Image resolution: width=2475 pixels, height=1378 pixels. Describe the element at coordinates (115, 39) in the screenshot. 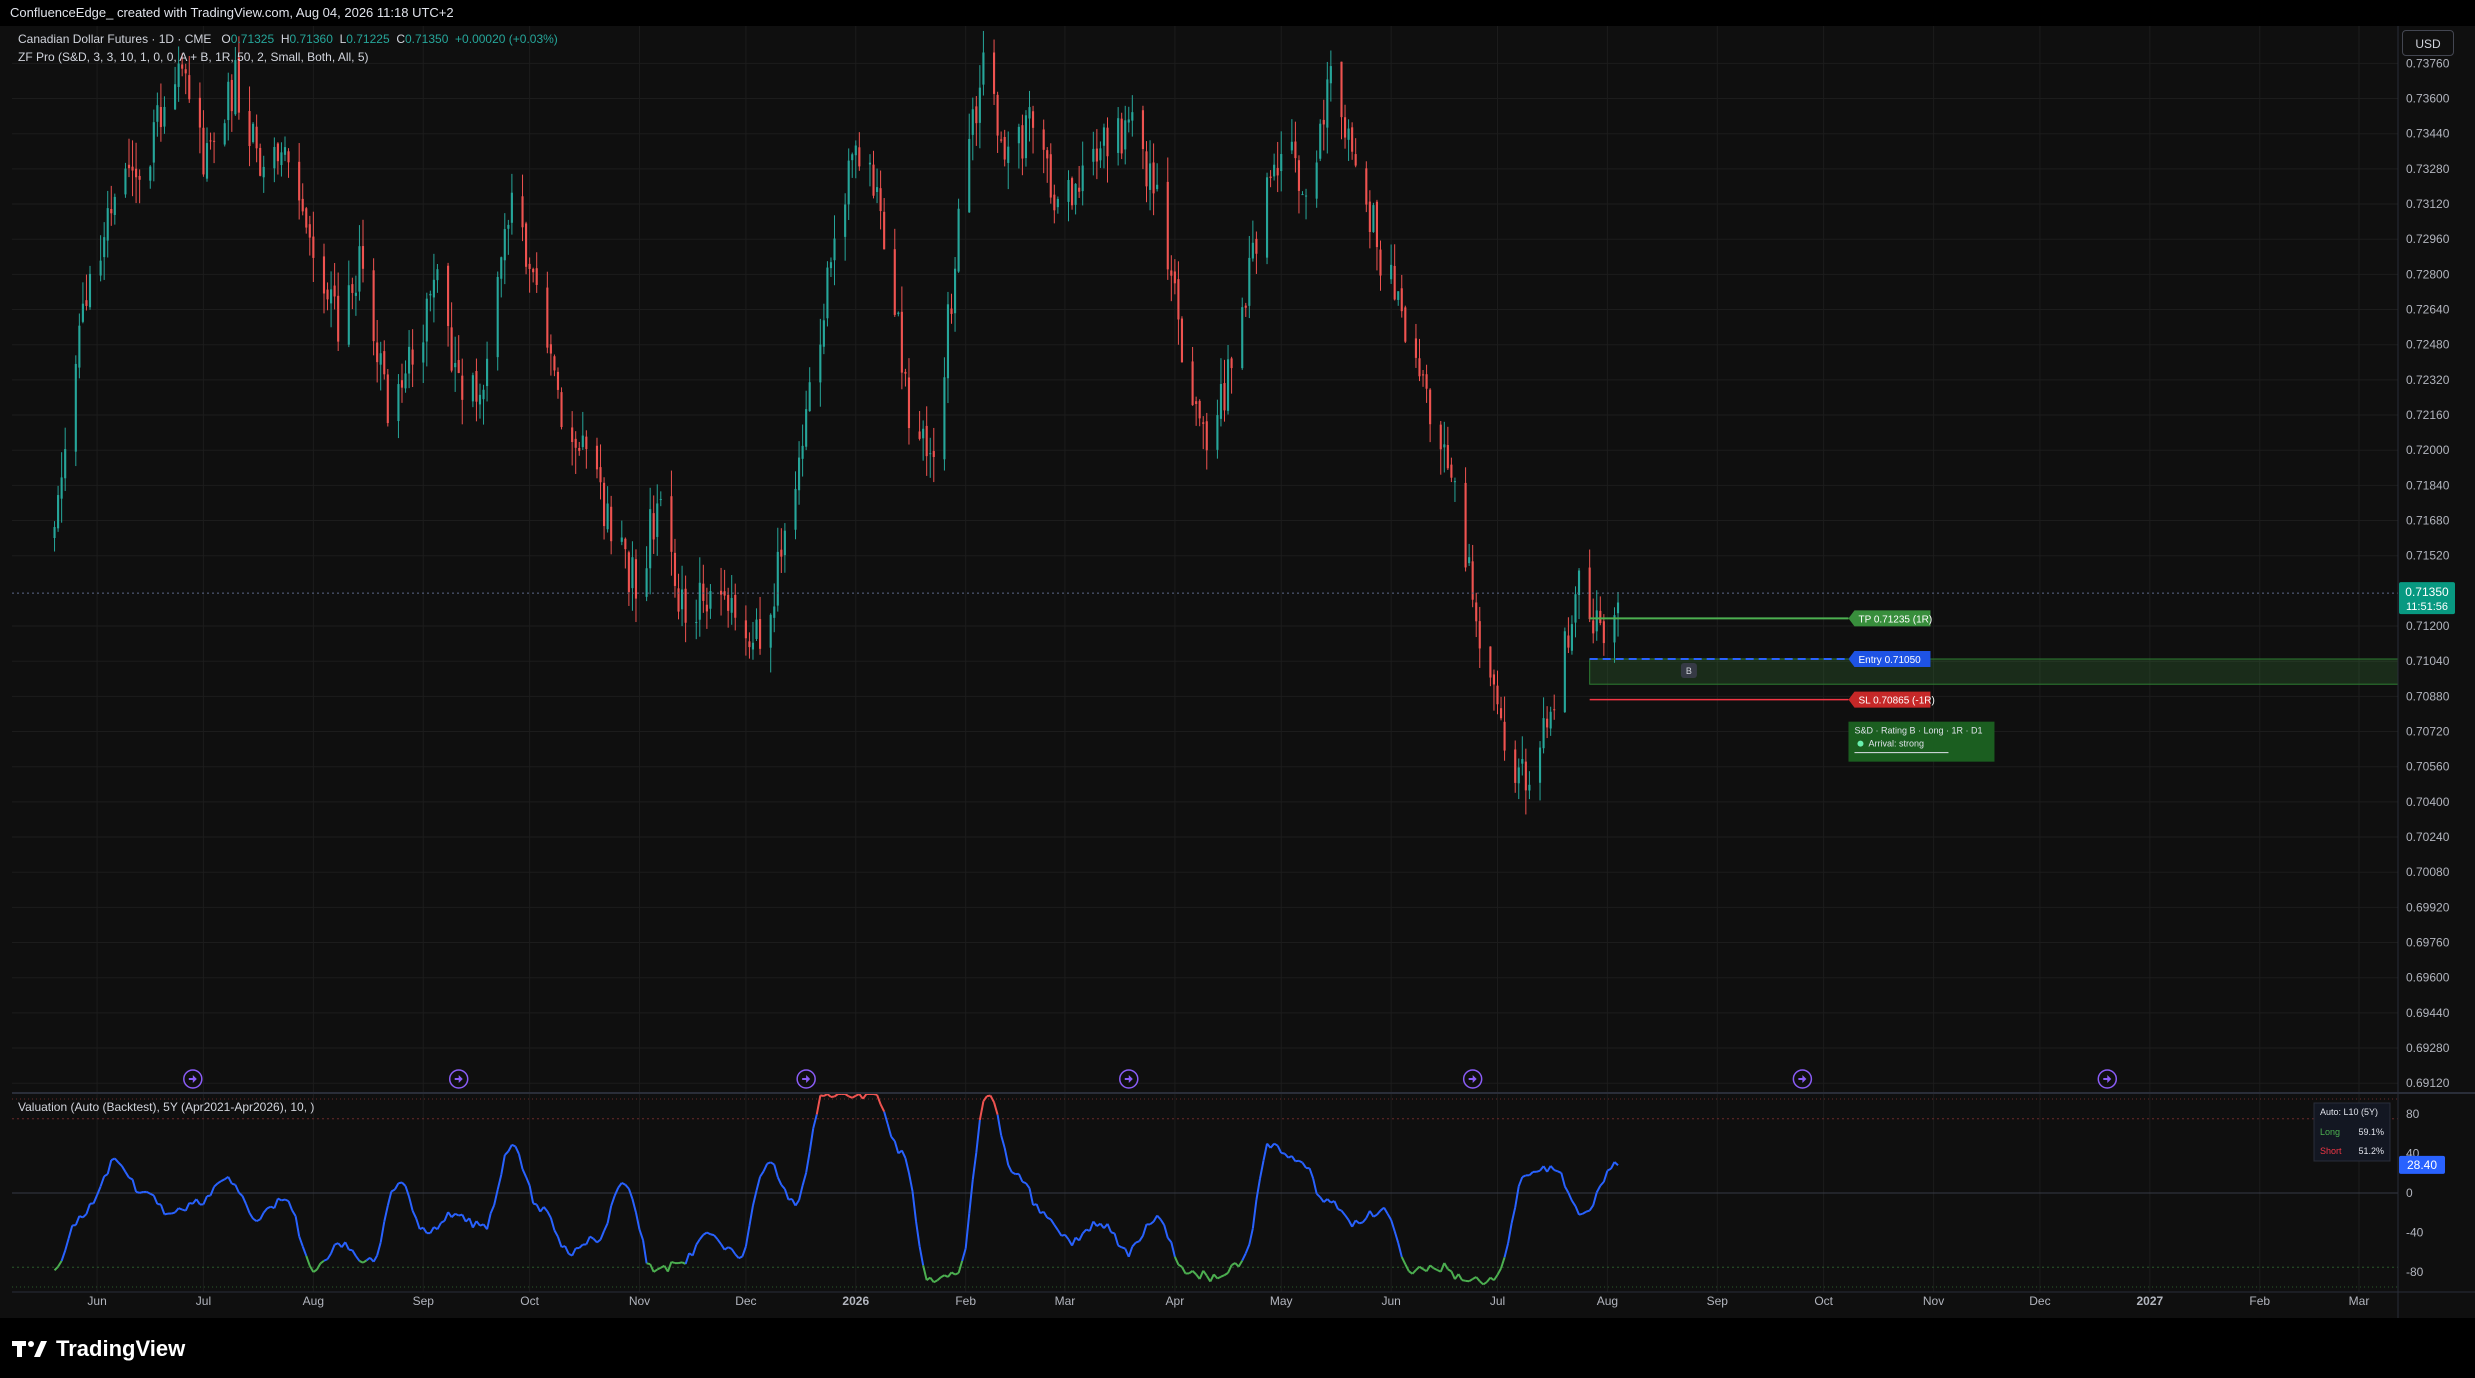

I see `symbol-name: Canadian Dollar Futures · 1D · CME` at that location.